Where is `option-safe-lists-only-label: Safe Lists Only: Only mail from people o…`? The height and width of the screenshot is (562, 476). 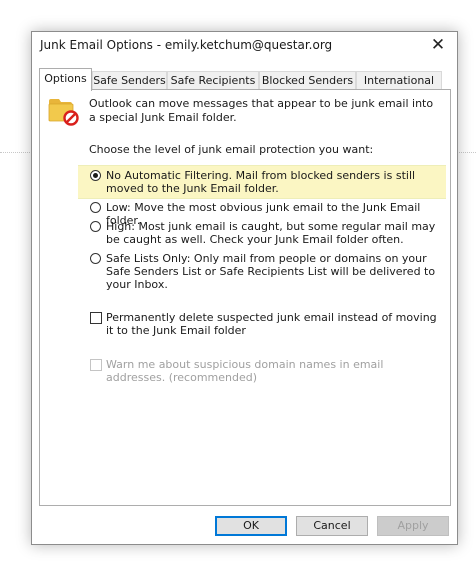
option-safe-lists-only-label: Safe Lists Only: Only mail from people o… is located at coordinates (271, 271).